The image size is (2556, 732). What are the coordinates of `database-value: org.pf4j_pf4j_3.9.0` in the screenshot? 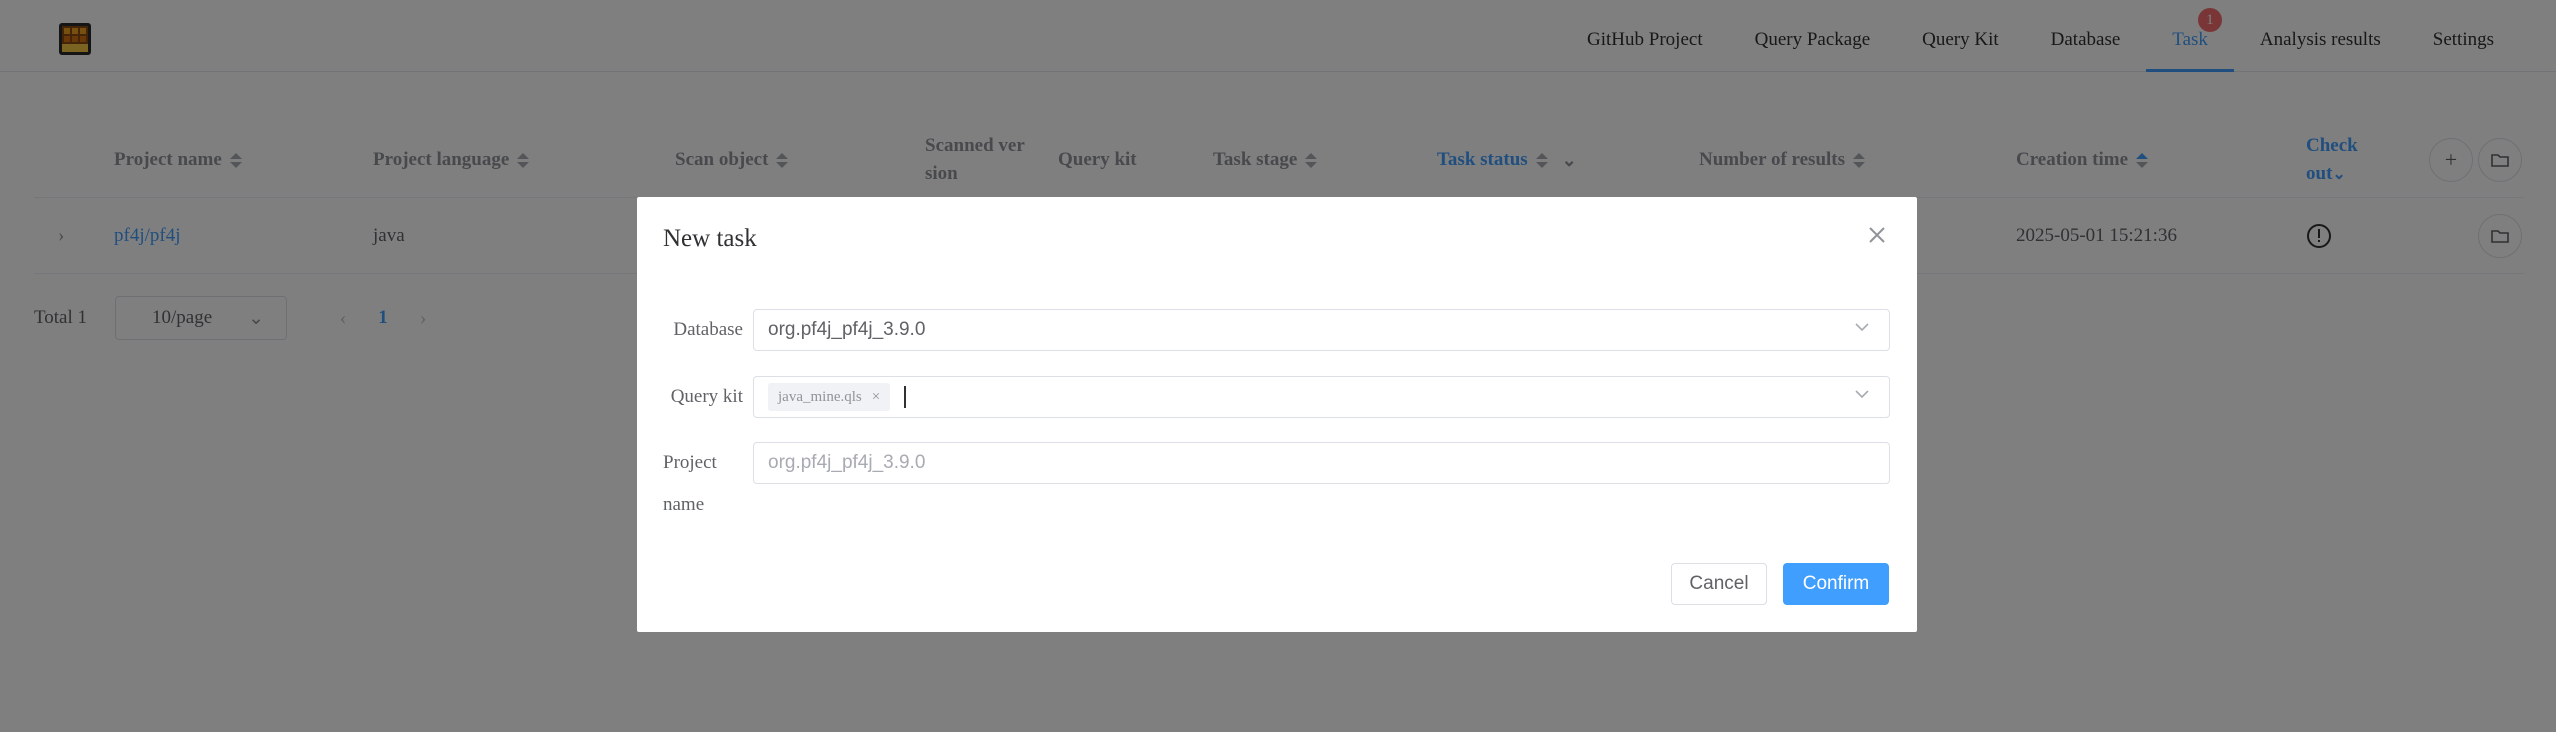 It's located at (847, 329).